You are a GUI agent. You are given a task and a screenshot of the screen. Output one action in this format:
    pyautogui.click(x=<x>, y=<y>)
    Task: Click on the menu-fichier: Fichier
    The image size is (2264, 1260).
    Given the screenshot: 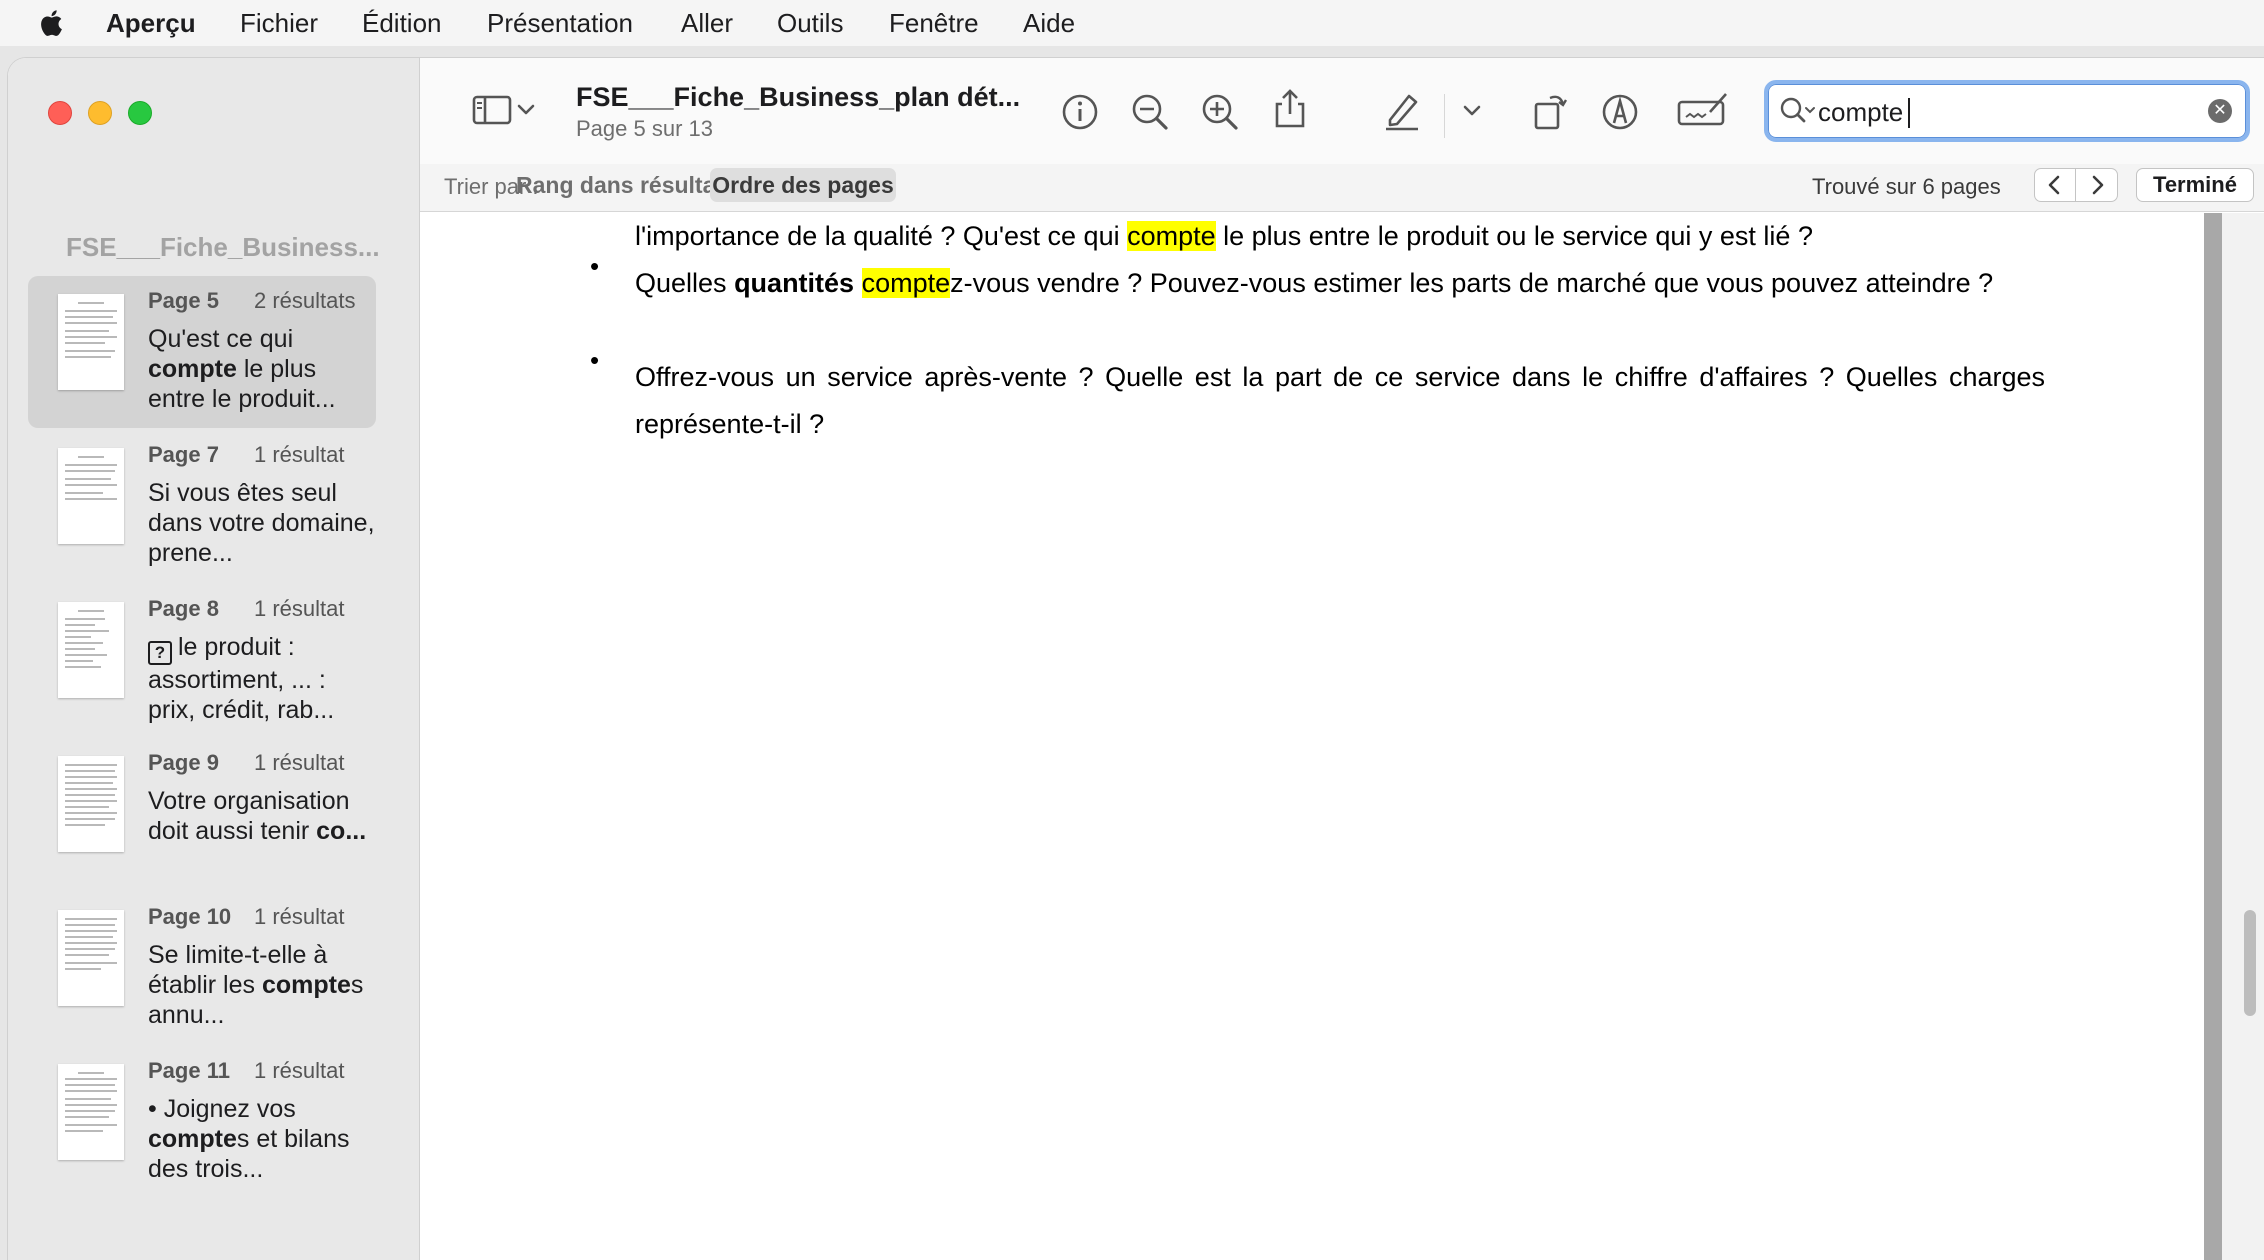 What is the action you would take?
    pyautogui.click(x=279, y=23)
    